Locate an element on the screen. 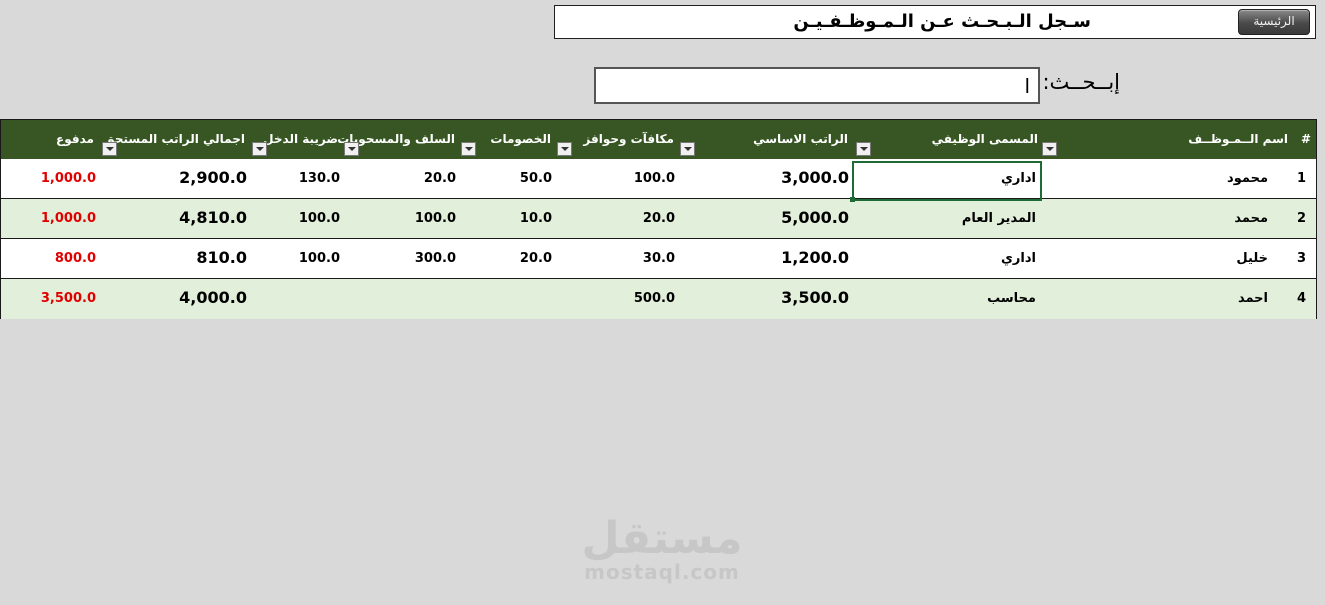 The width and height of the screenshot is (1325, 605). cell-num: 3 is located at coordinates (1301, 258).